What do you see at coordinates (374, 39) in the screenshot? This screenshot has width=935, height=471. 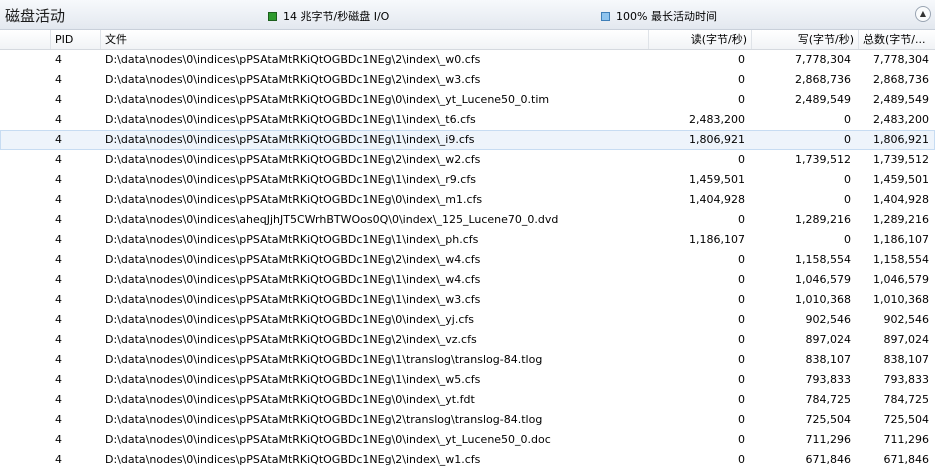 I see `column-header-file: 文件` at bounding box center [374, 39].